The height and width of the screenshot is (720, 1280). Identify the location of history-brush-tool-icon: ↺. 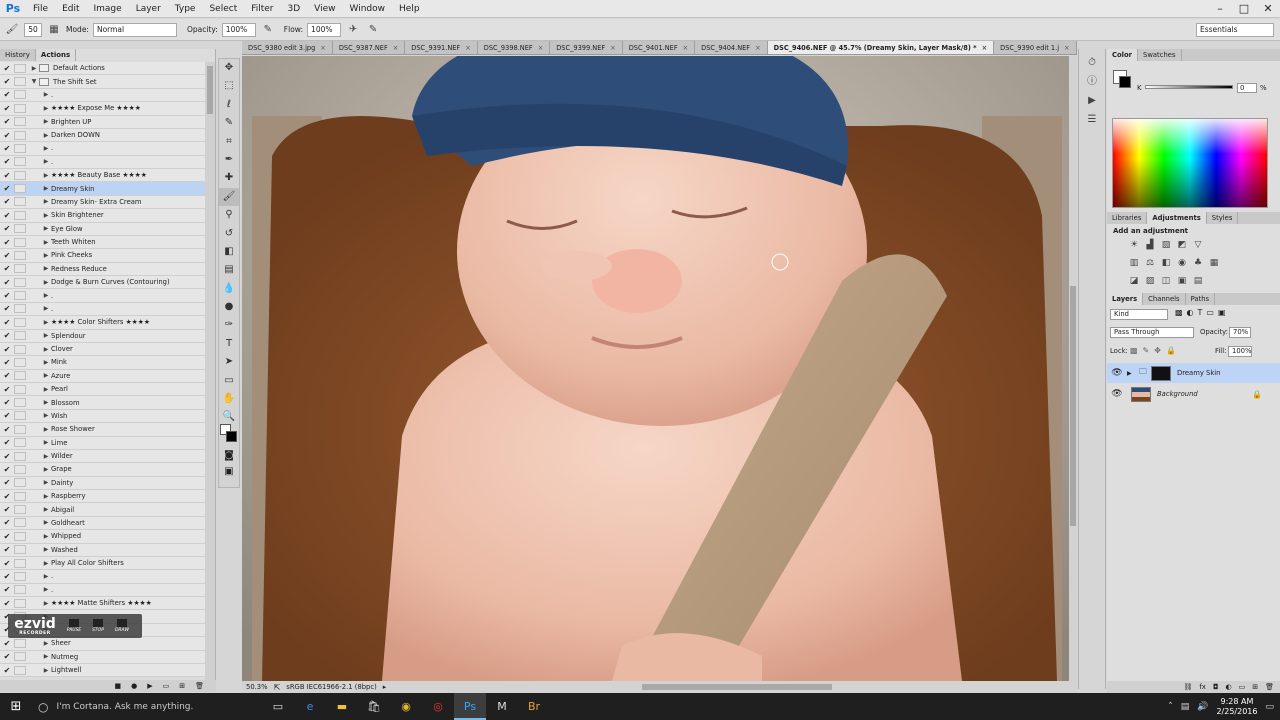
(229, 234).